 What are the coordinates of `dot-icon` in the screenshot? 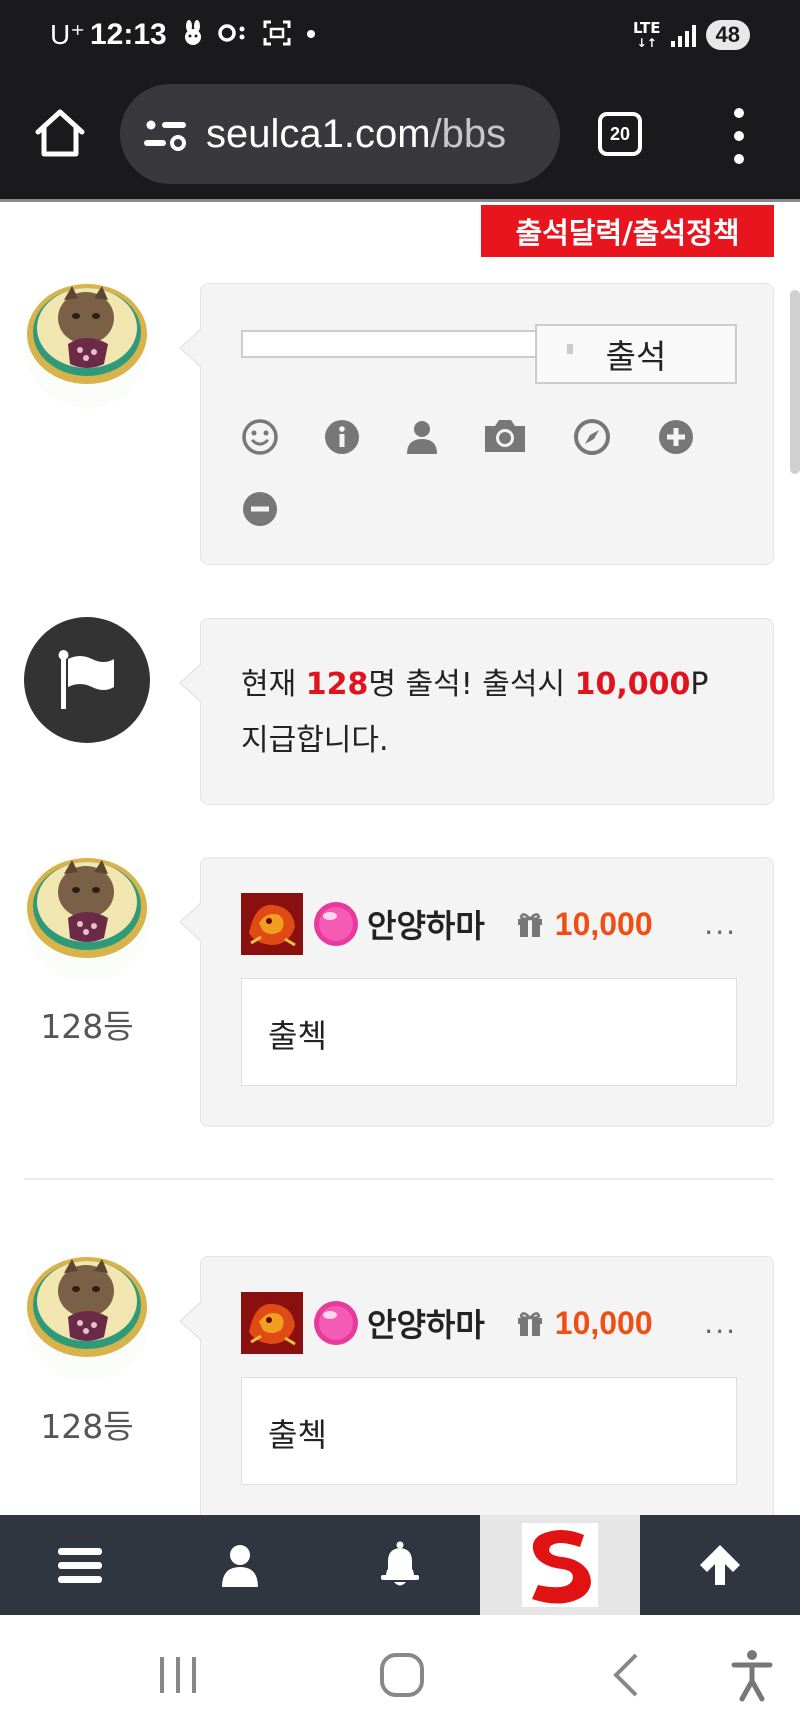 It's located at (310, 34).